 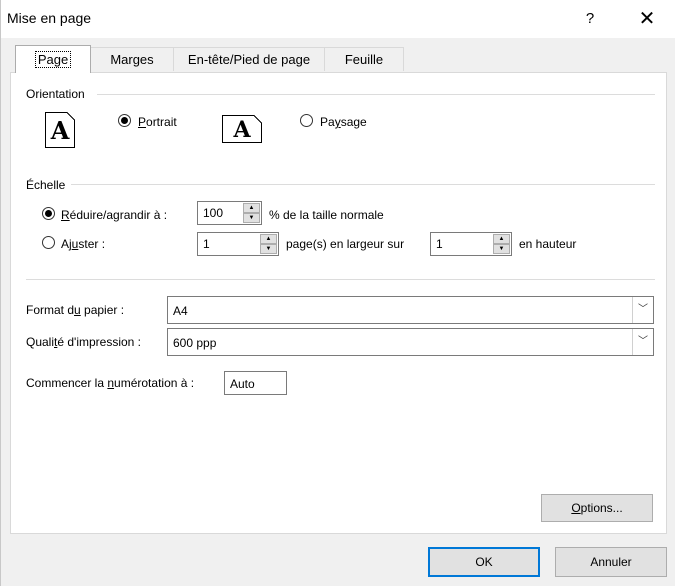 I want to click on tab-label: Marges, so click(x=132, y=59).